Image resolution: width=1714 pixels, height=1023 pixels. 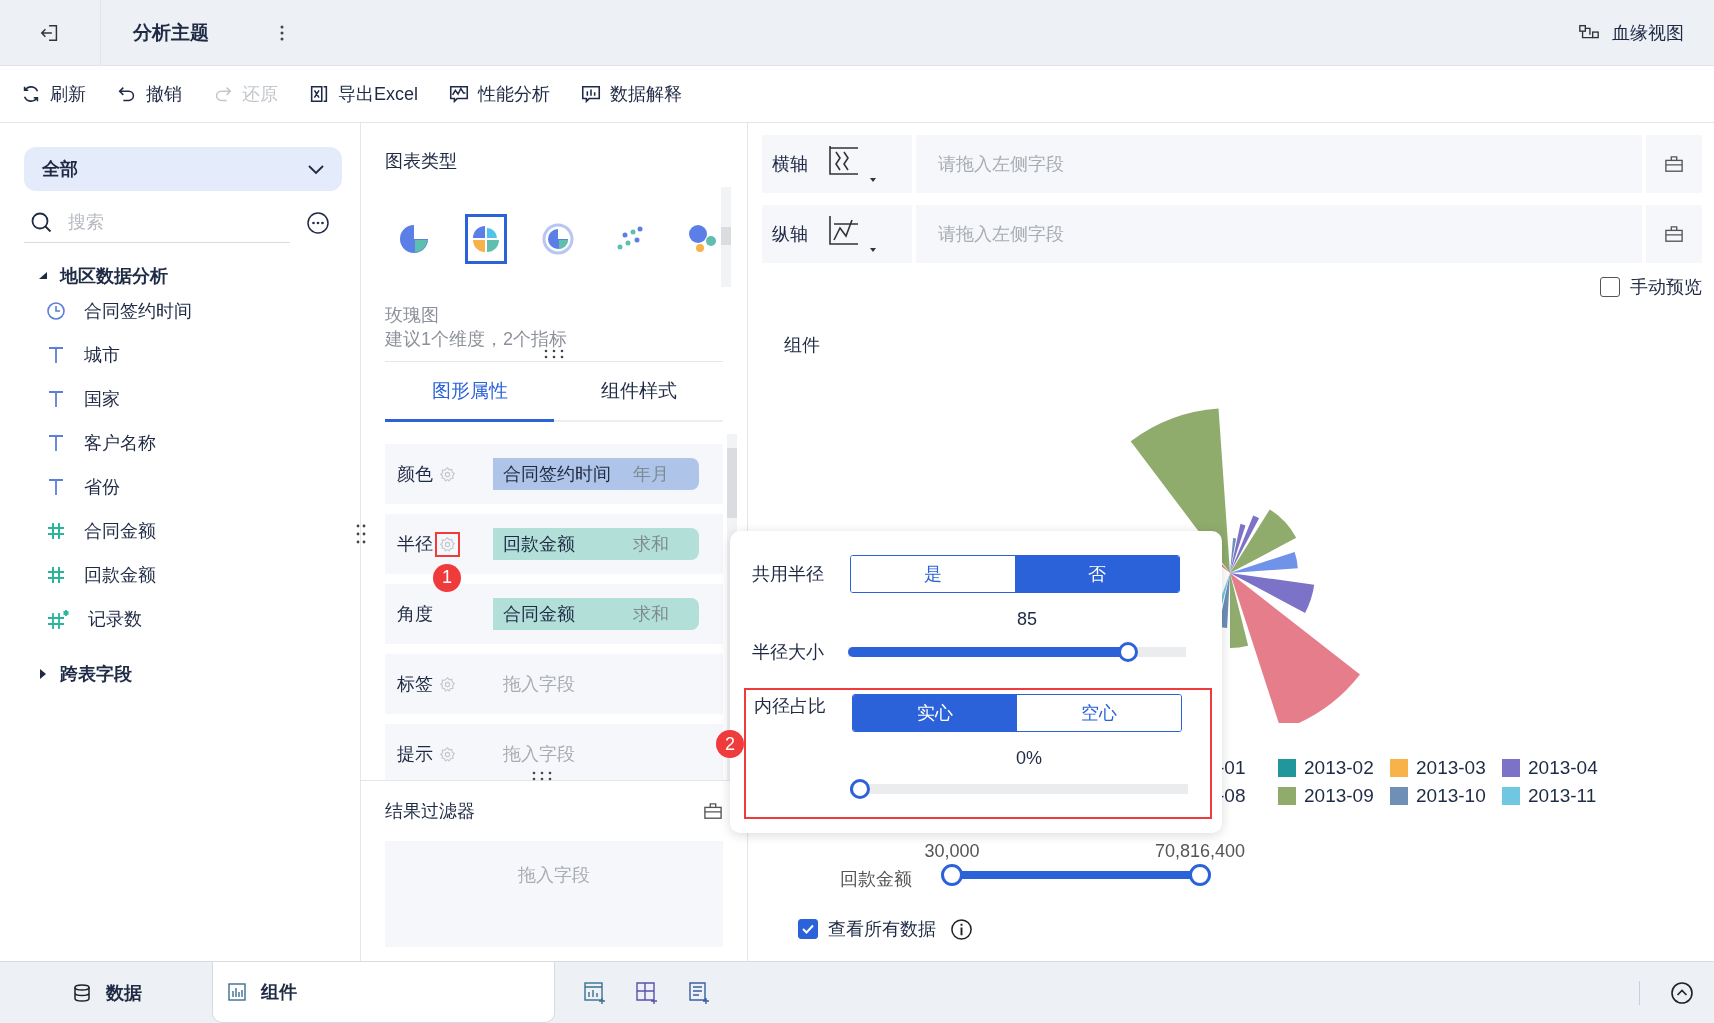 I want to click on chart-type-option, so click(x=486, y=239).